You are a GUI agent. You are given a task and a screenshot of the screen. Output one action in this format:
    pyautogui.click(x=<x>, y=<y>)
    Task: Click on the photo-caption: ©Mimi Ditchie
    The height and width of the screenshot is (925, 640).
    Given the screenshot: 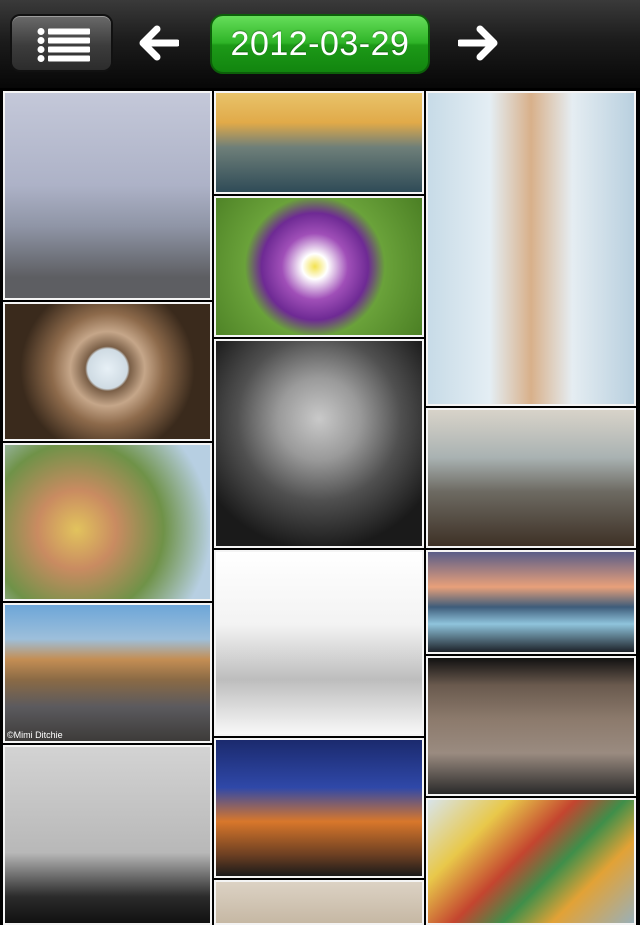 What is the action you would take?
    pyautogui.click(x=35, y=735)
    